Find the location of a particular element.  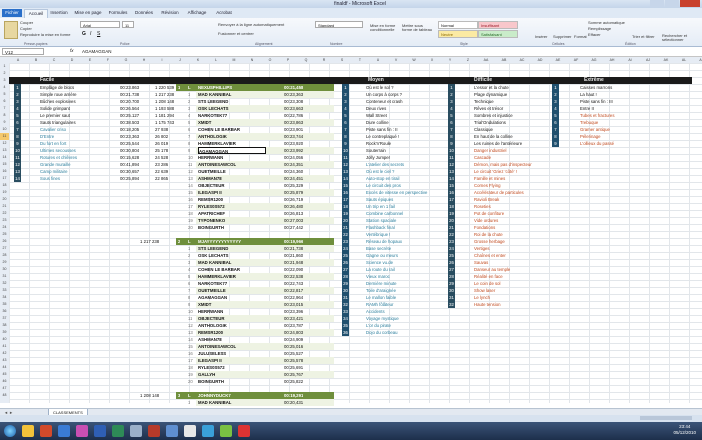

level-name: Dojo du corbeau is located at coordinates (413, 332).